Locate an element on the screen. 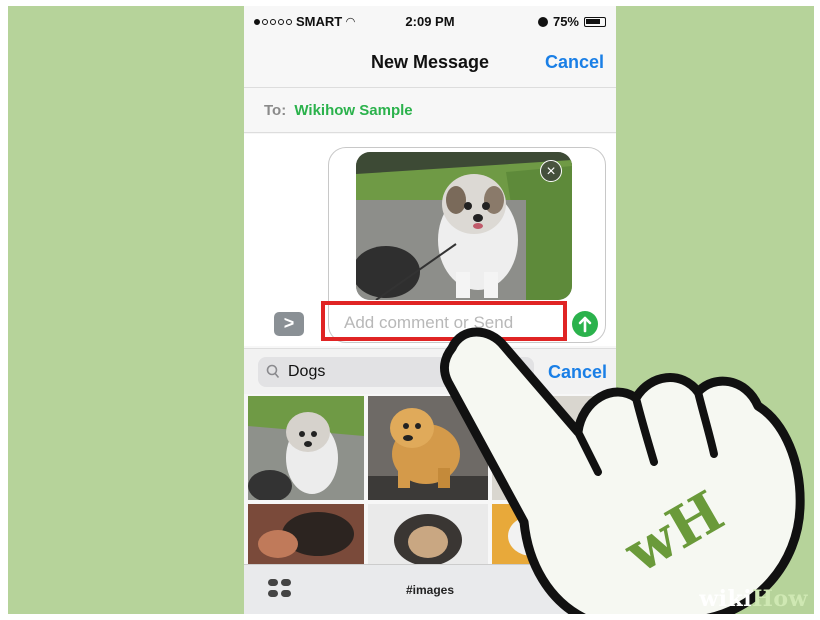  recipient-name: Wikihow Sample is located at coordinates (353, 110).